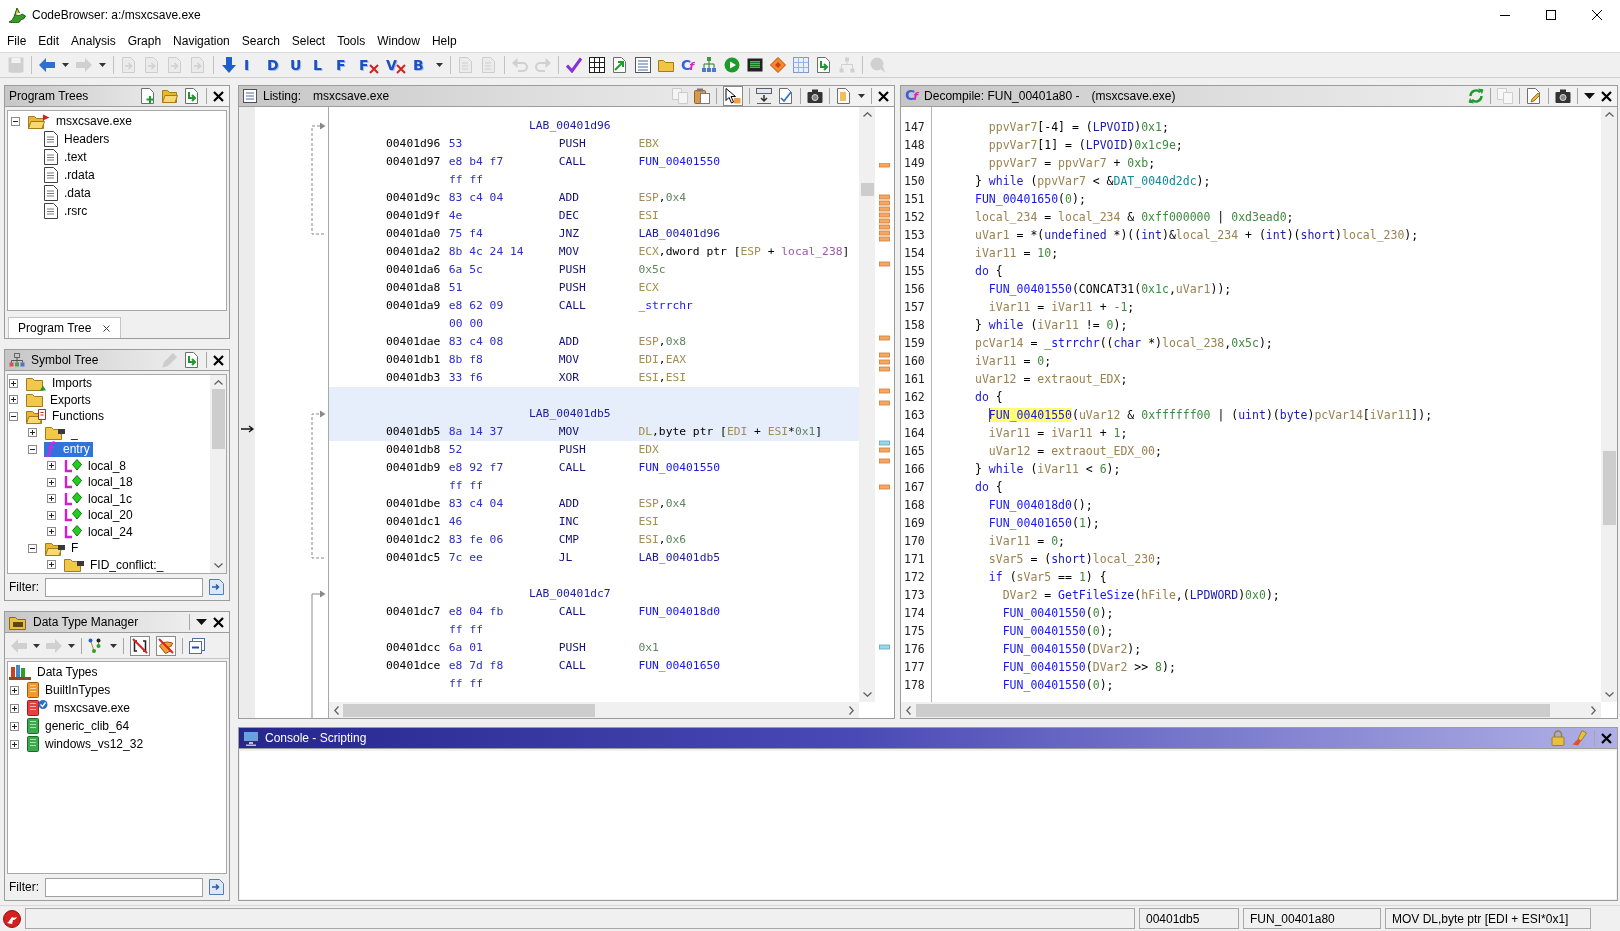  What do you see at coordinates (68, 193) in the screenshot?
I see `tree-item: .data` at bounding box center [68, 193].